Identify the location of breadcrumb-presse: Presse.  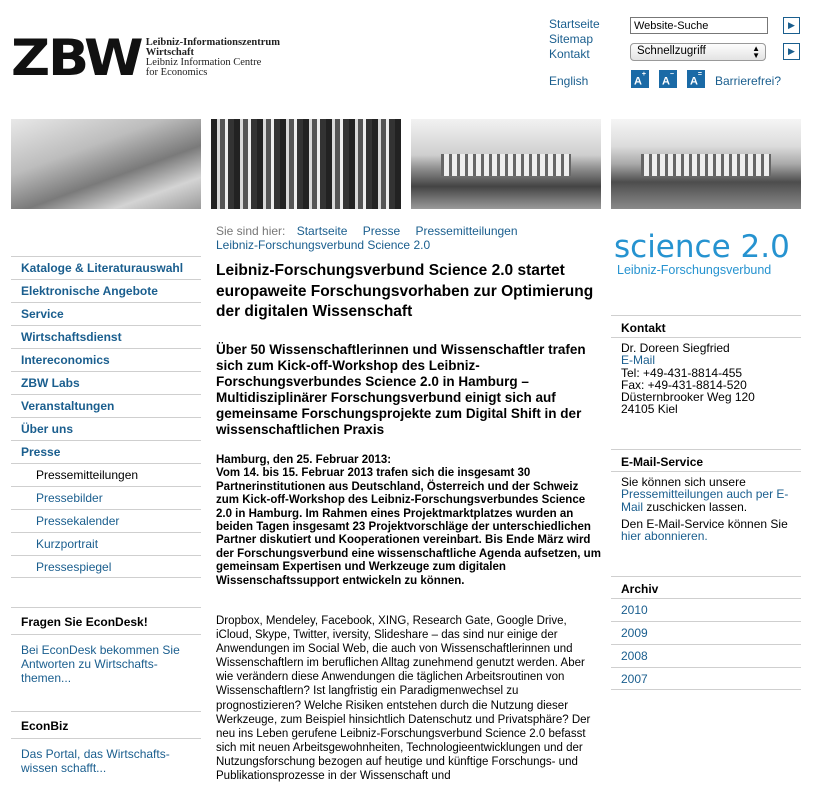
(381, 231).